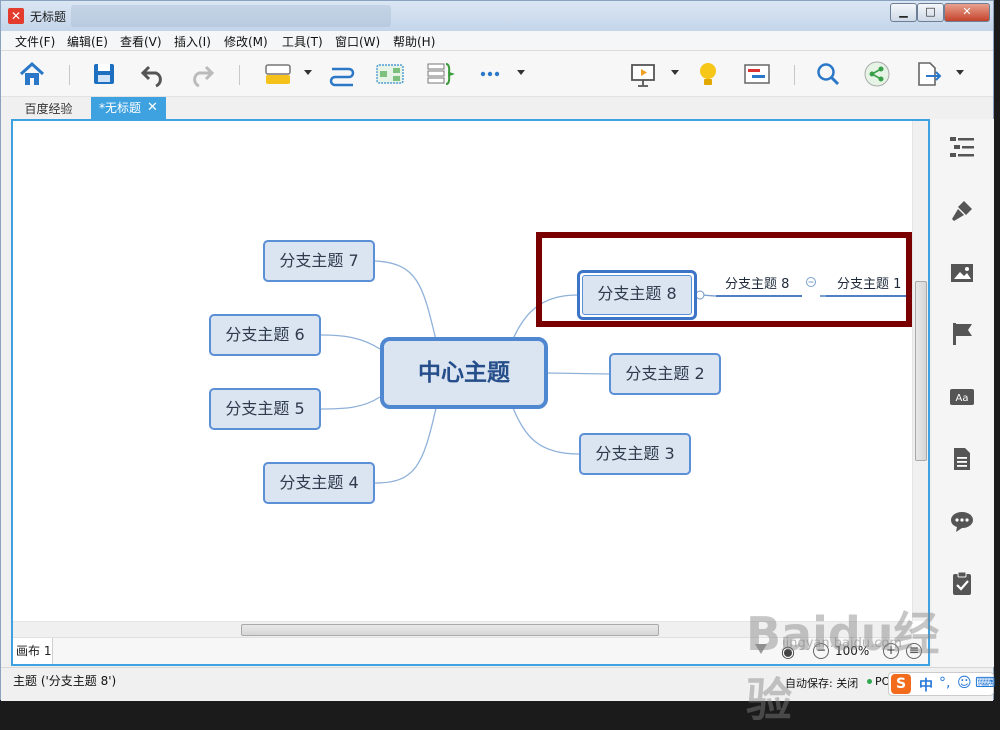  I want to click on side-panel: Aa, so click(963, 393).